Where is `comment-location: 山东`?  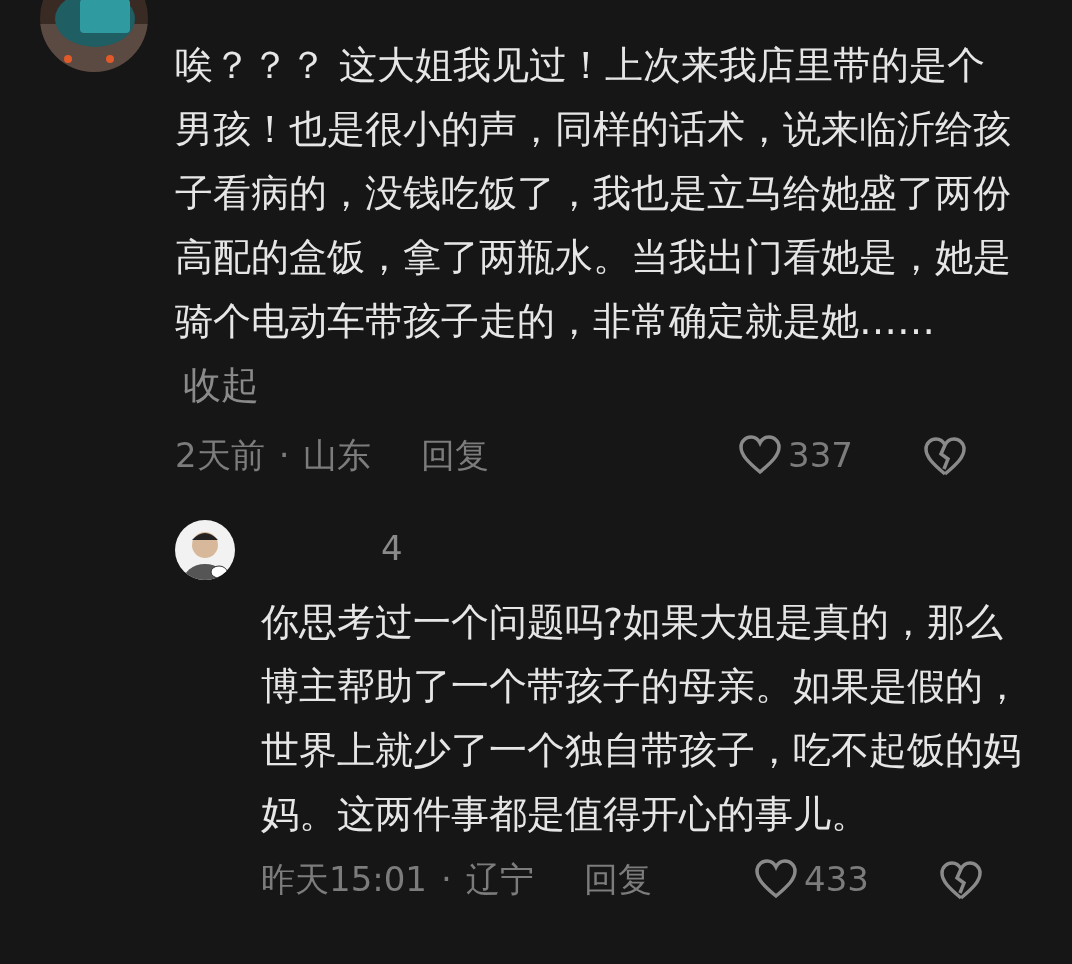 comment-location: 山东 is located at coordinates (337, 455).